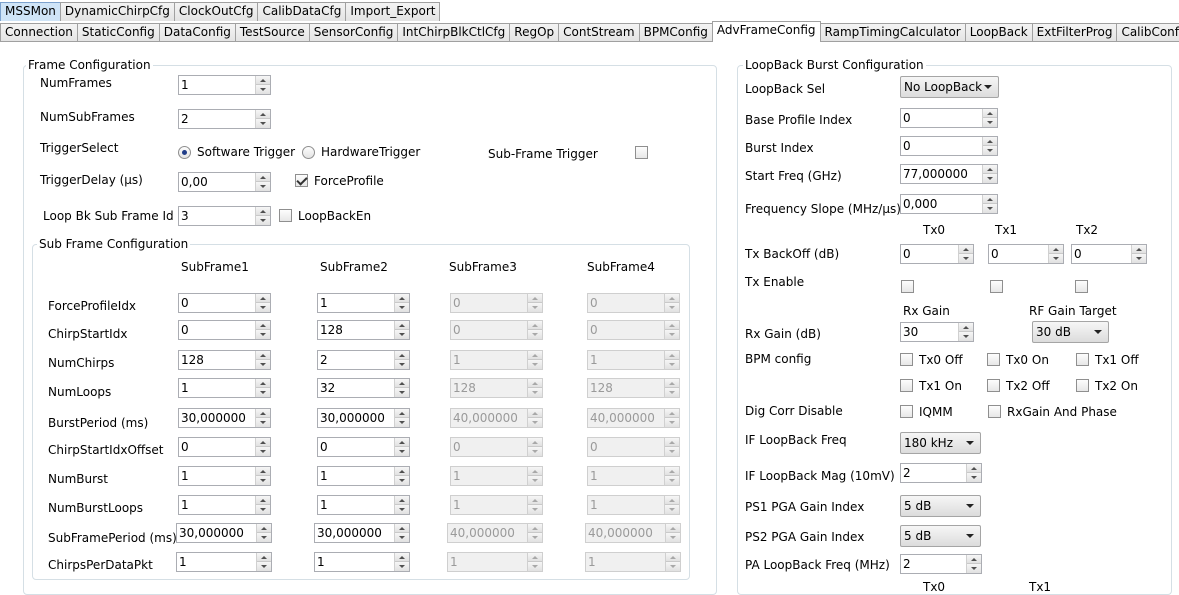 This screenshot has width=1179, height=595. I want to click on subframe2-input: 128, so click(363, 330).